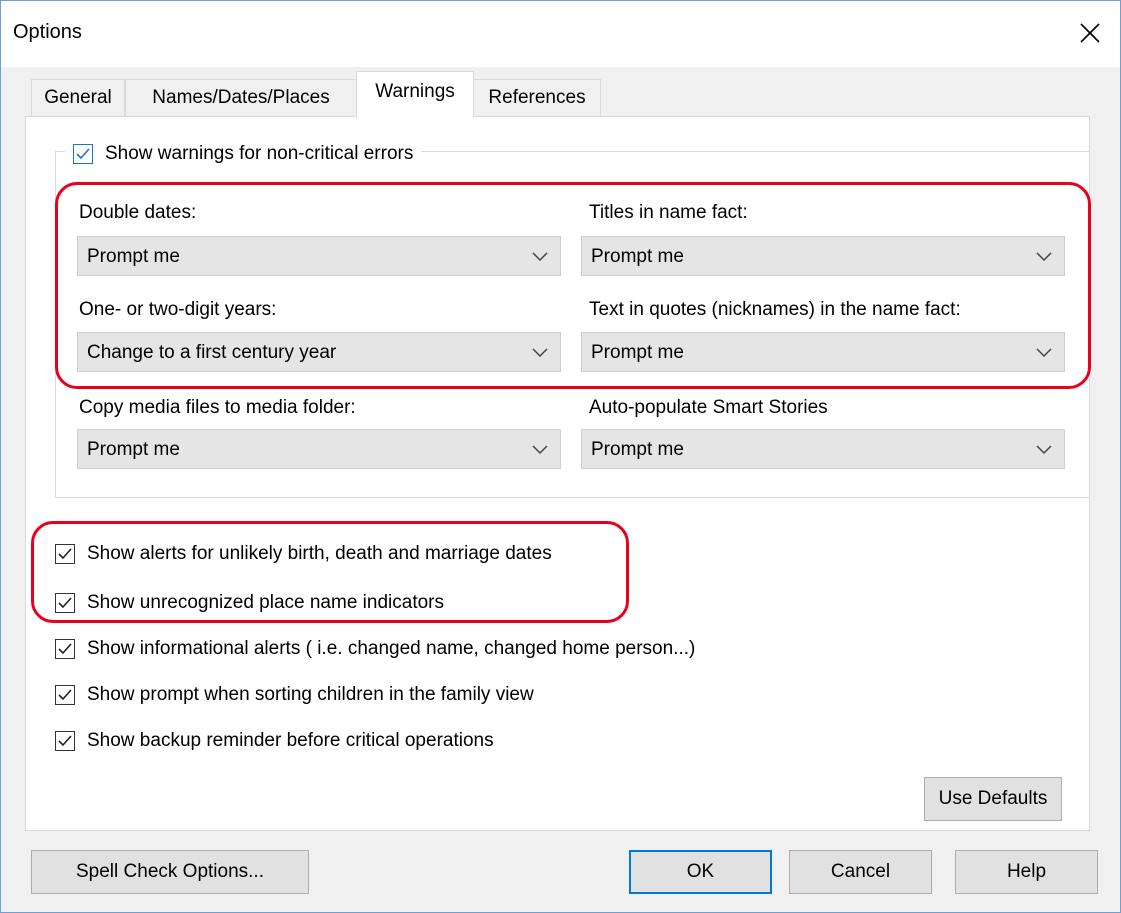 The width and height of the screenshot is (1121, 913). I want to click on tab-names-dates-places-label: Names/Dates/Places, so click(241, 97).